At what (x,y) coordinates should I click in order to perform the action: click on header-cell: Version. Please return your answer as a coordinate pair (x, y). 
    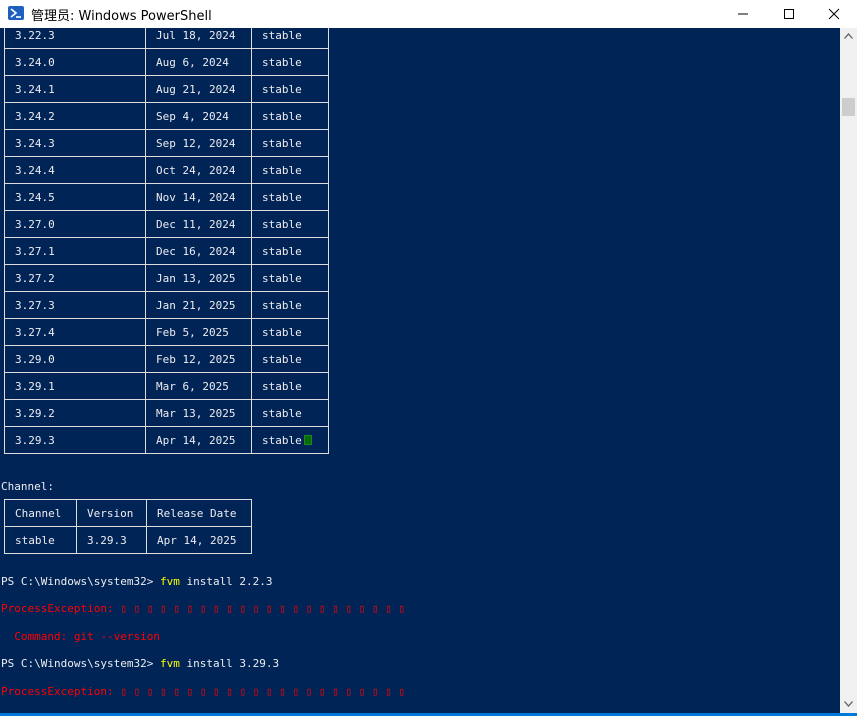
    Looking at the image, I should click on (111, 513).